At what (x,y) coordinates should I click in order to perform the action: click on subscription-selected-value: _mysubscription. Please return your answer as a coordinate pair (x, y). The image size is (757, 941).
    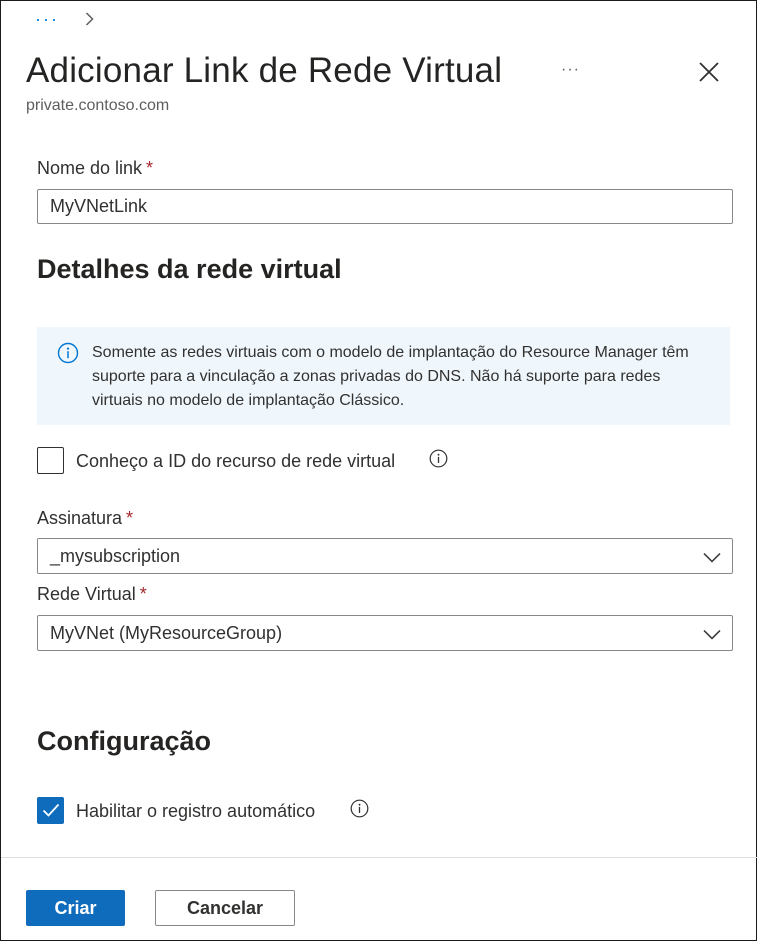
    Looking at the image, I should click on (115, 556).